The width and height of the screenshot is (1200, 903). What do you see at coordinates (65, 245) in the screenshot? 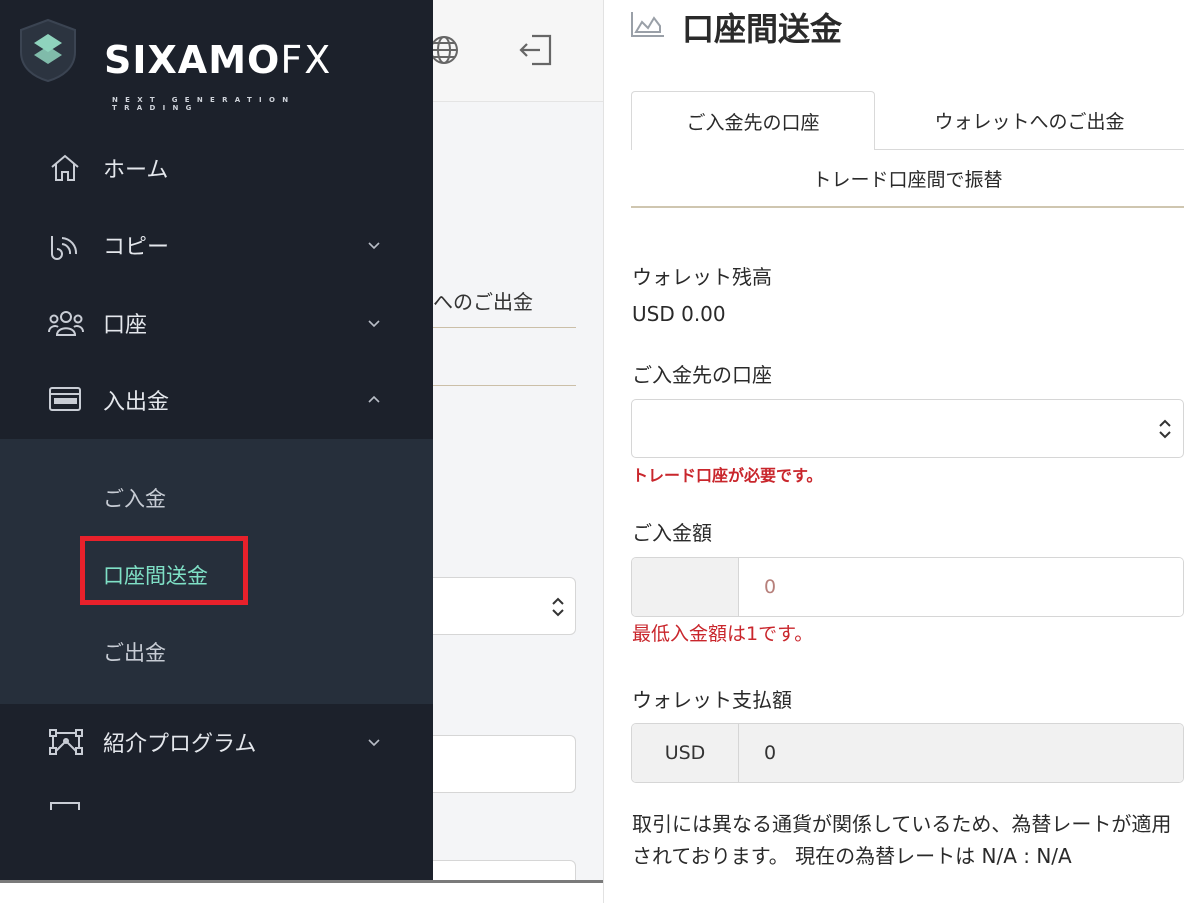
I see `copy-signal-icon` at bounding box center [65, 245].